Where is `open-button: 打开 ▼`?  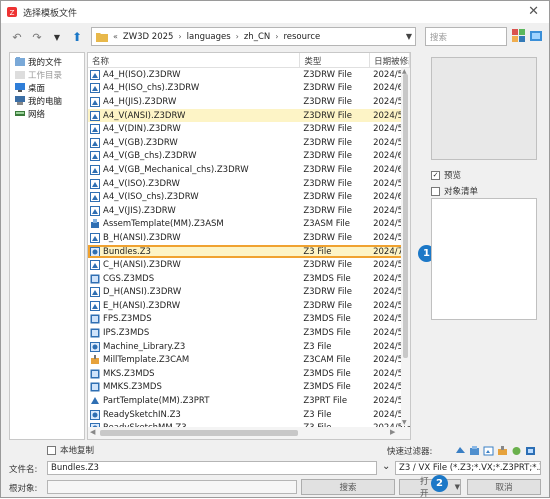 open-button: 打开 ▼ is located at coordinates (430, 488).